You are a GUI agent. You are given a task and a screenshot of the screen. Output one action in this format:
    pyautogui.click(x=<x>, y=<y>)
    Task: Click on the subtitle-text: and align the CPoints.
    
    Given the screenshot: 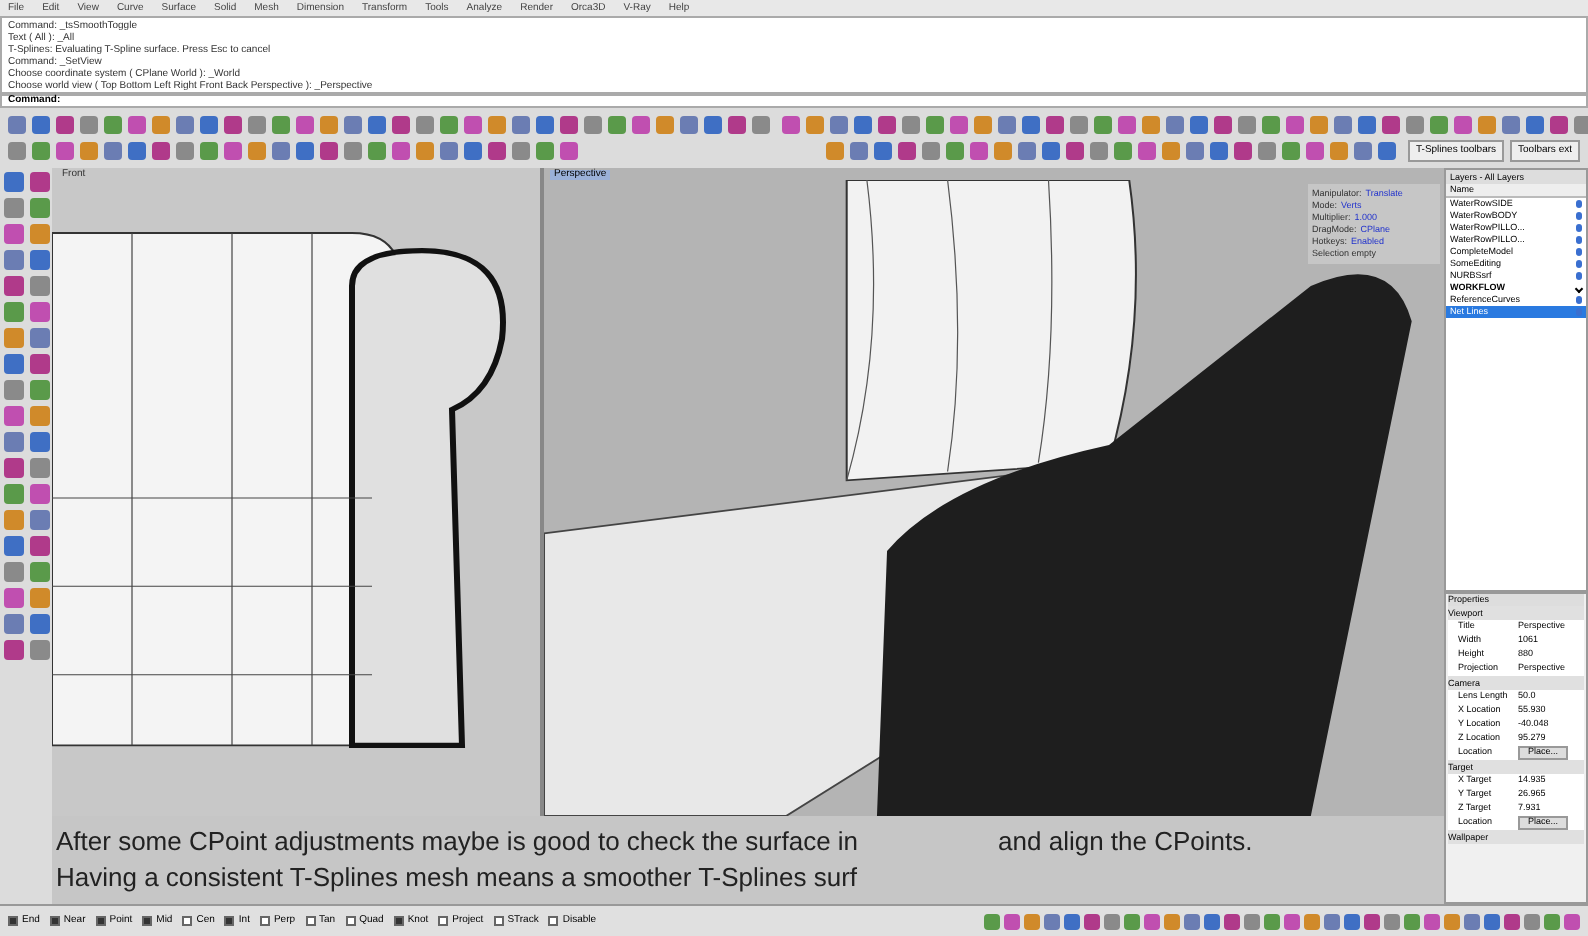 What is the action you would take?
    pyautogui.click(x=1125, y=842)
    